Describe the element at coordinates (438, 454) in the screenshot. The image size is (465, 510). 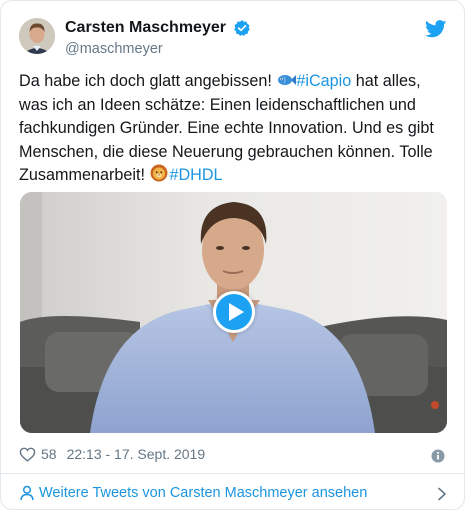
I see `info-icon` at that location.